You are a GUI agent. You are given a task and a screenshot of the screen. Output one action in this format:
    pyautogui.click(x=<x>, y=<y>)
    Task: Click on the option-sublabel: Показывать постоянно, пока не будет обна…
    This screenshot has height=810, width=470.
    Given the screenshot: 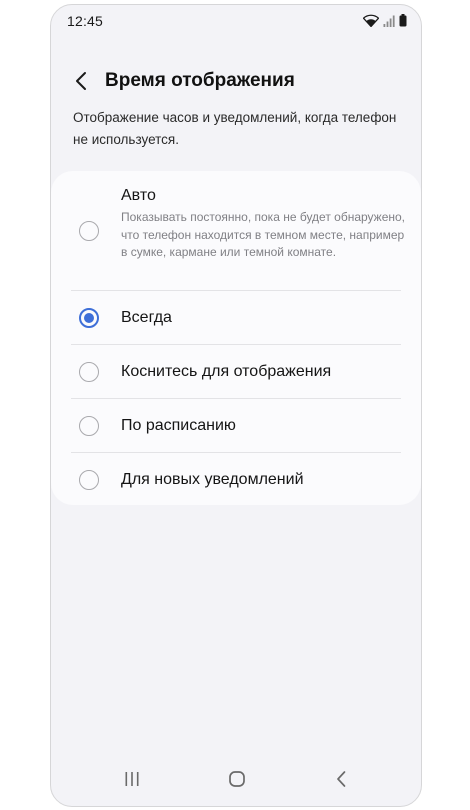 What is the action you would take?
    pyautogui.click(x=263, y=234)
    